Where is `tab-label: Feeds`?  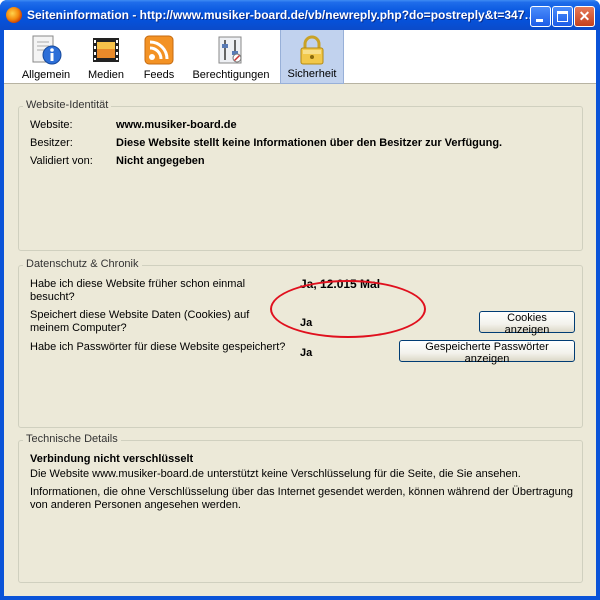
tab-label: Feeds is located at coordinates (159, 75).